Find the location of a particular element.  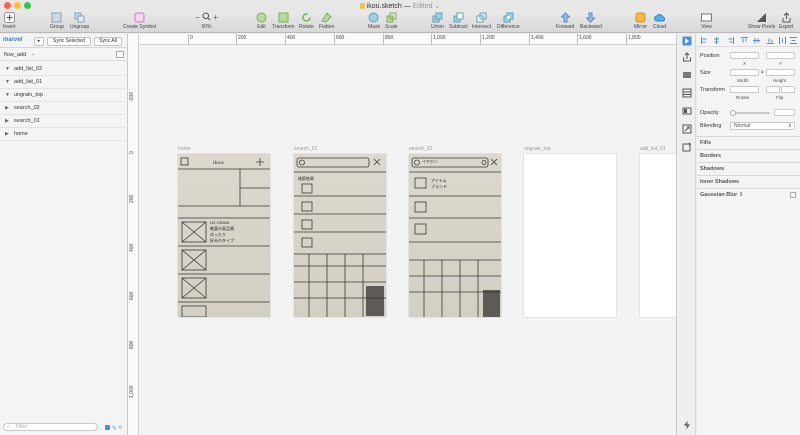

edit-filter-icon: ✎ is located at coordinates (114, 428).